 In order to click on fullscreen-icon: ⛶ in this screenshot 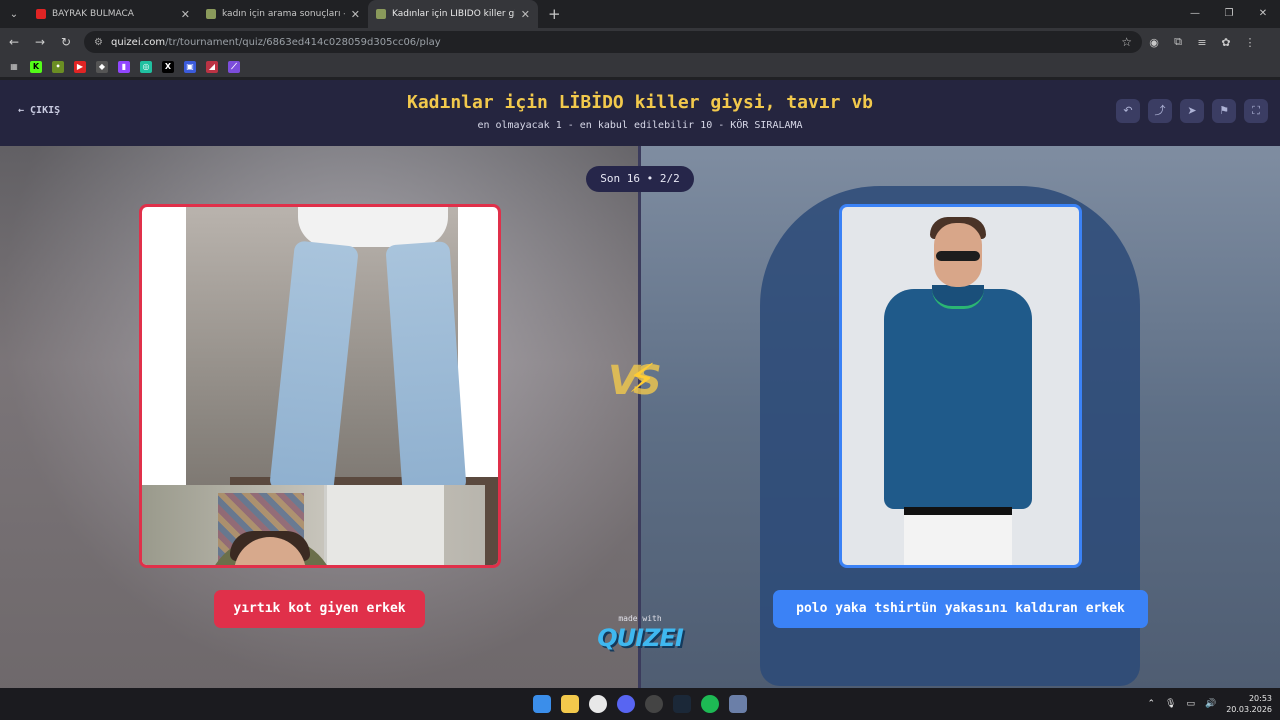, I will do `click(1256, 111)`.